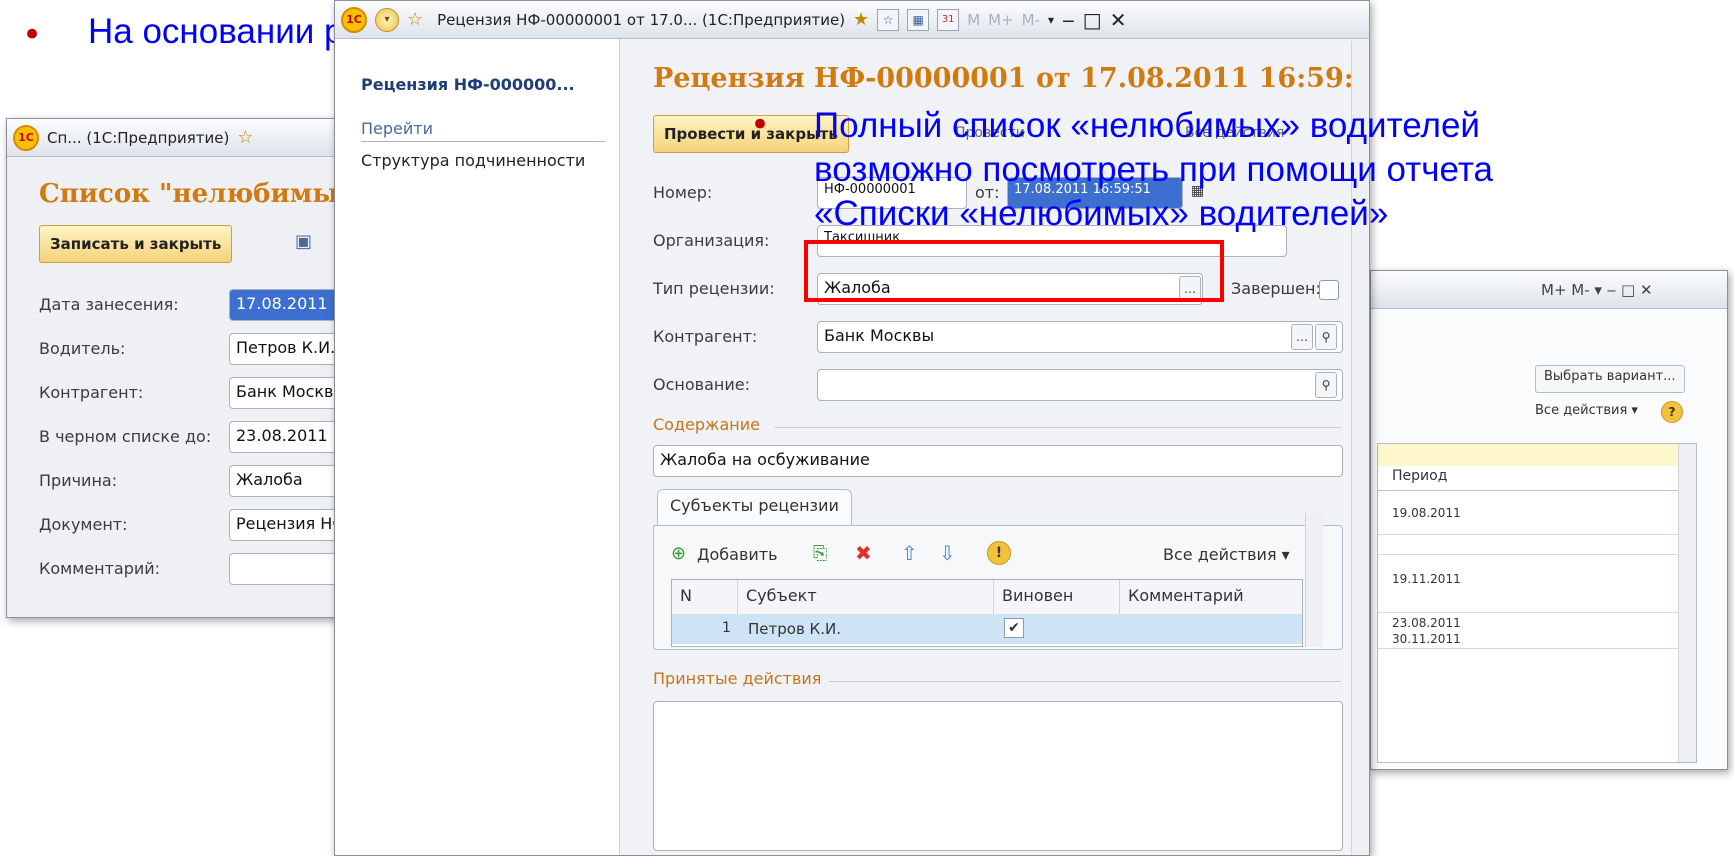 The width and height of the screenshot is (1734, 856). I want to click on disk-icon: ▣, so click(303, 241).